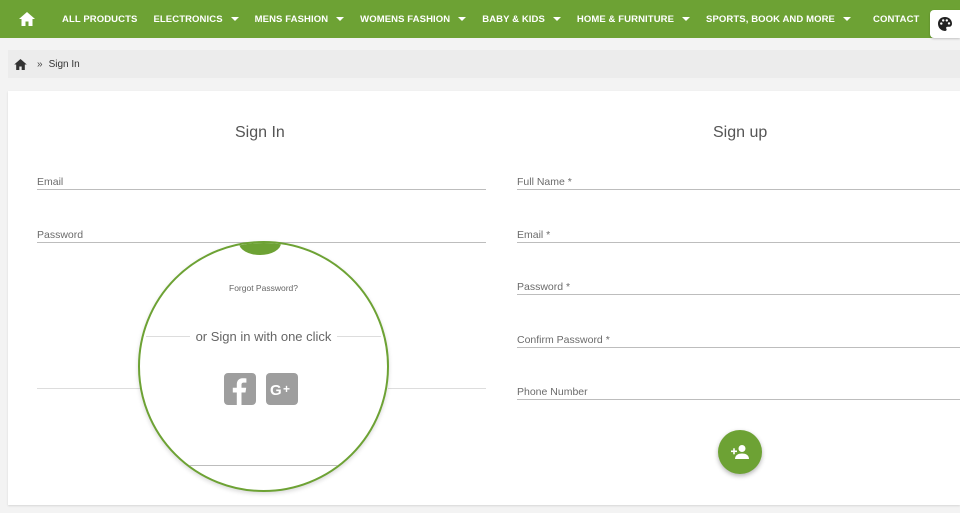 This screenshot has height=513, width=960. I want to click on signup-password-input, so click(738, 287).